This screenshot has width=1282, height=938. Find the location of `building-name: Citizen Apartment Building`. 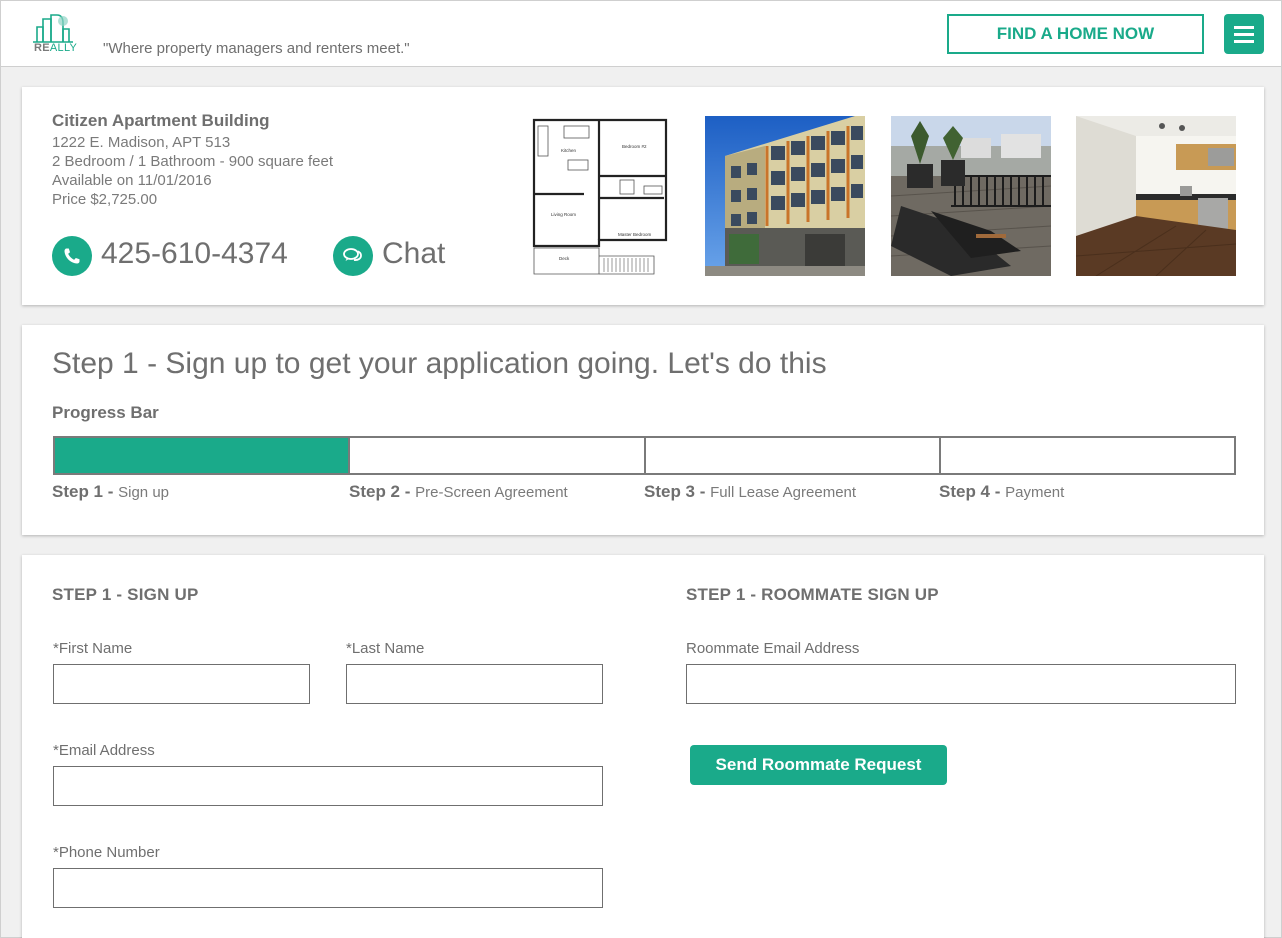

building-name: Citizen Apartment Building is located at coordinates (161, 120).